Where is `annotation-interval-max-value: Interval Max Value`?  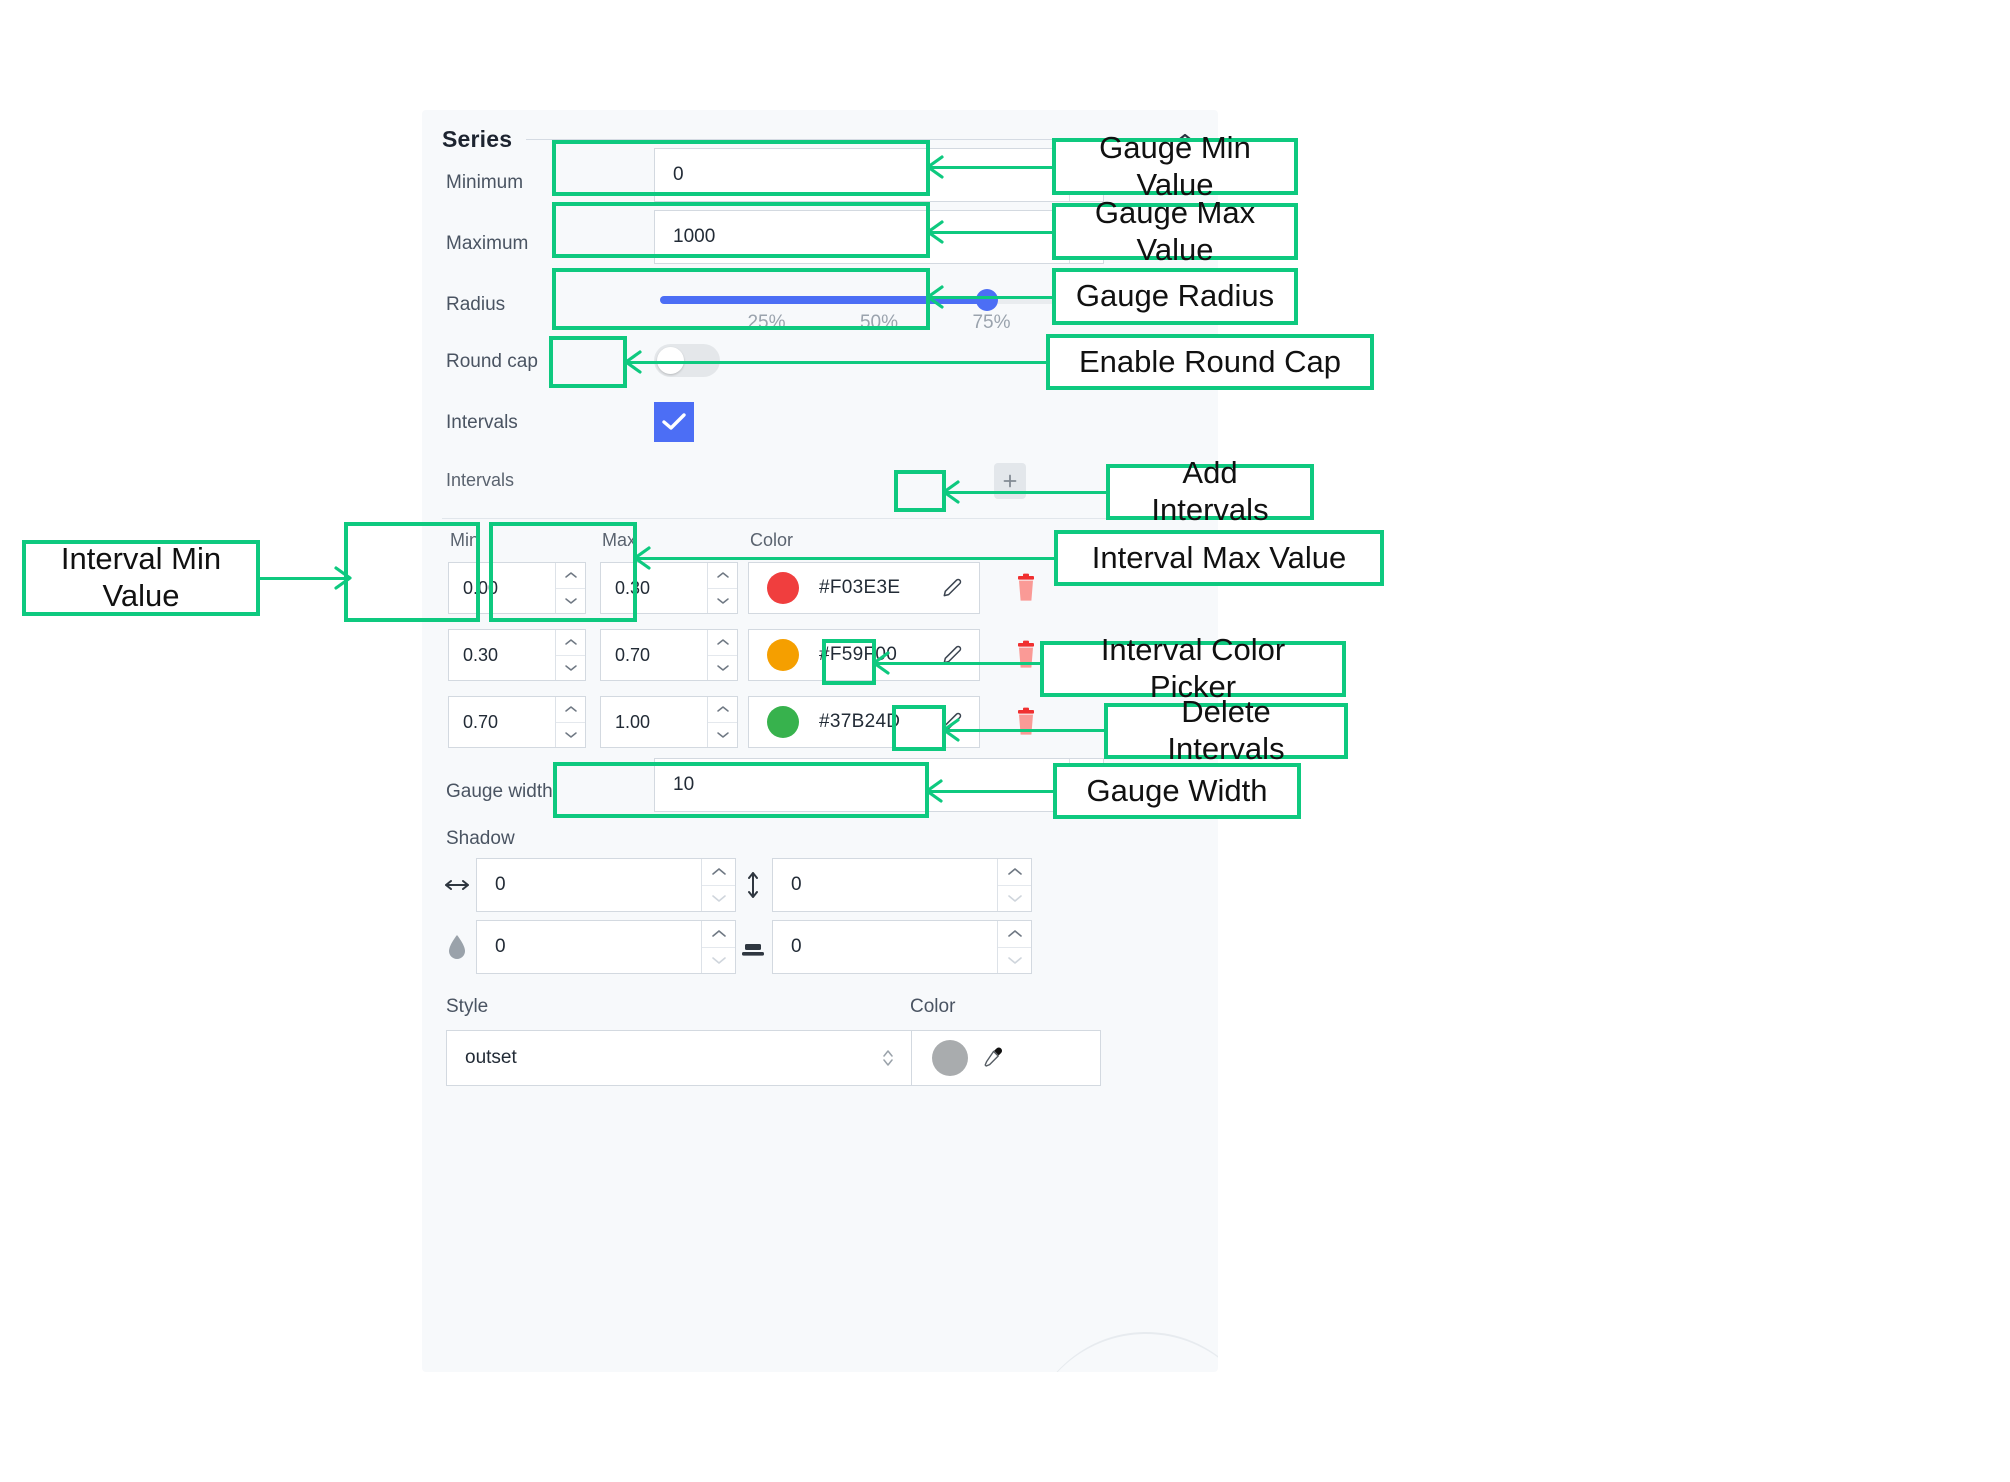
annotation-interval-max-value: Interval Max Value is located at coordinates (1219, 558).